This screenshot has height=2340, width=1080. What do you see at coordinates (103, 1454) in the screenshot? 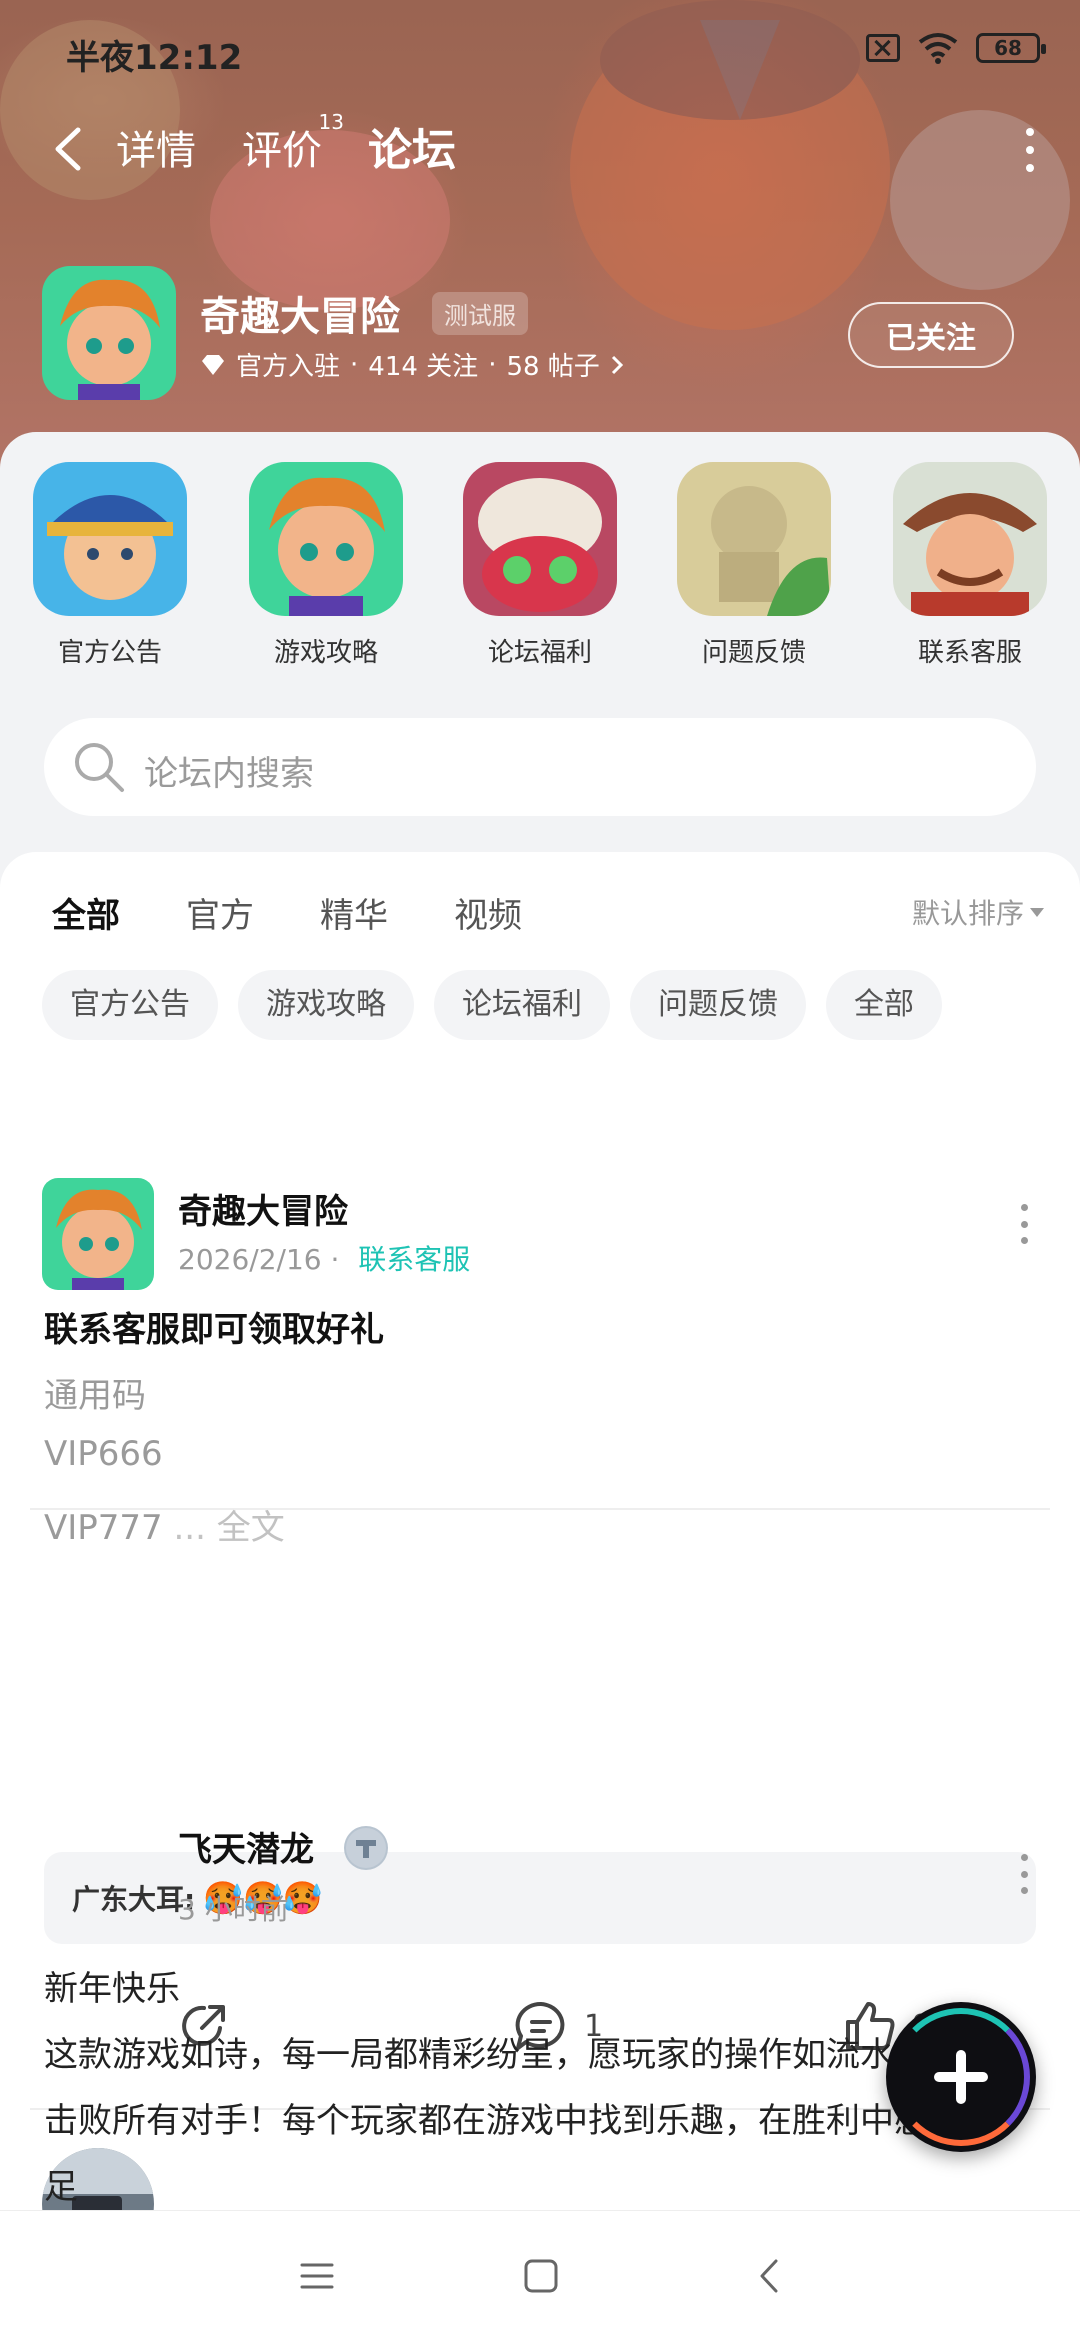
I see `post-line: VIP666` at bounding box center [103, 1454].